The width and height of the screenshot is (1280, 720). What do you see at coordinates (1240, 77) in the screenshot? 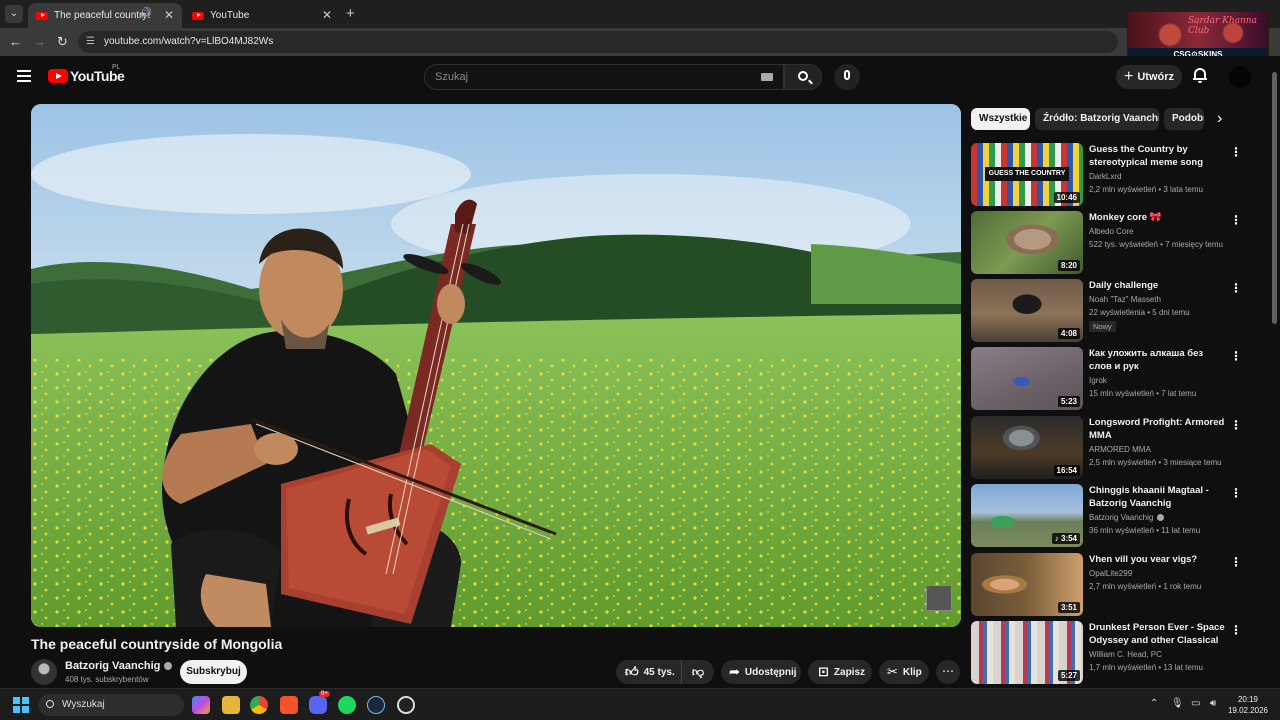
I see `account-avatar` at bounding box center [1240, 77].